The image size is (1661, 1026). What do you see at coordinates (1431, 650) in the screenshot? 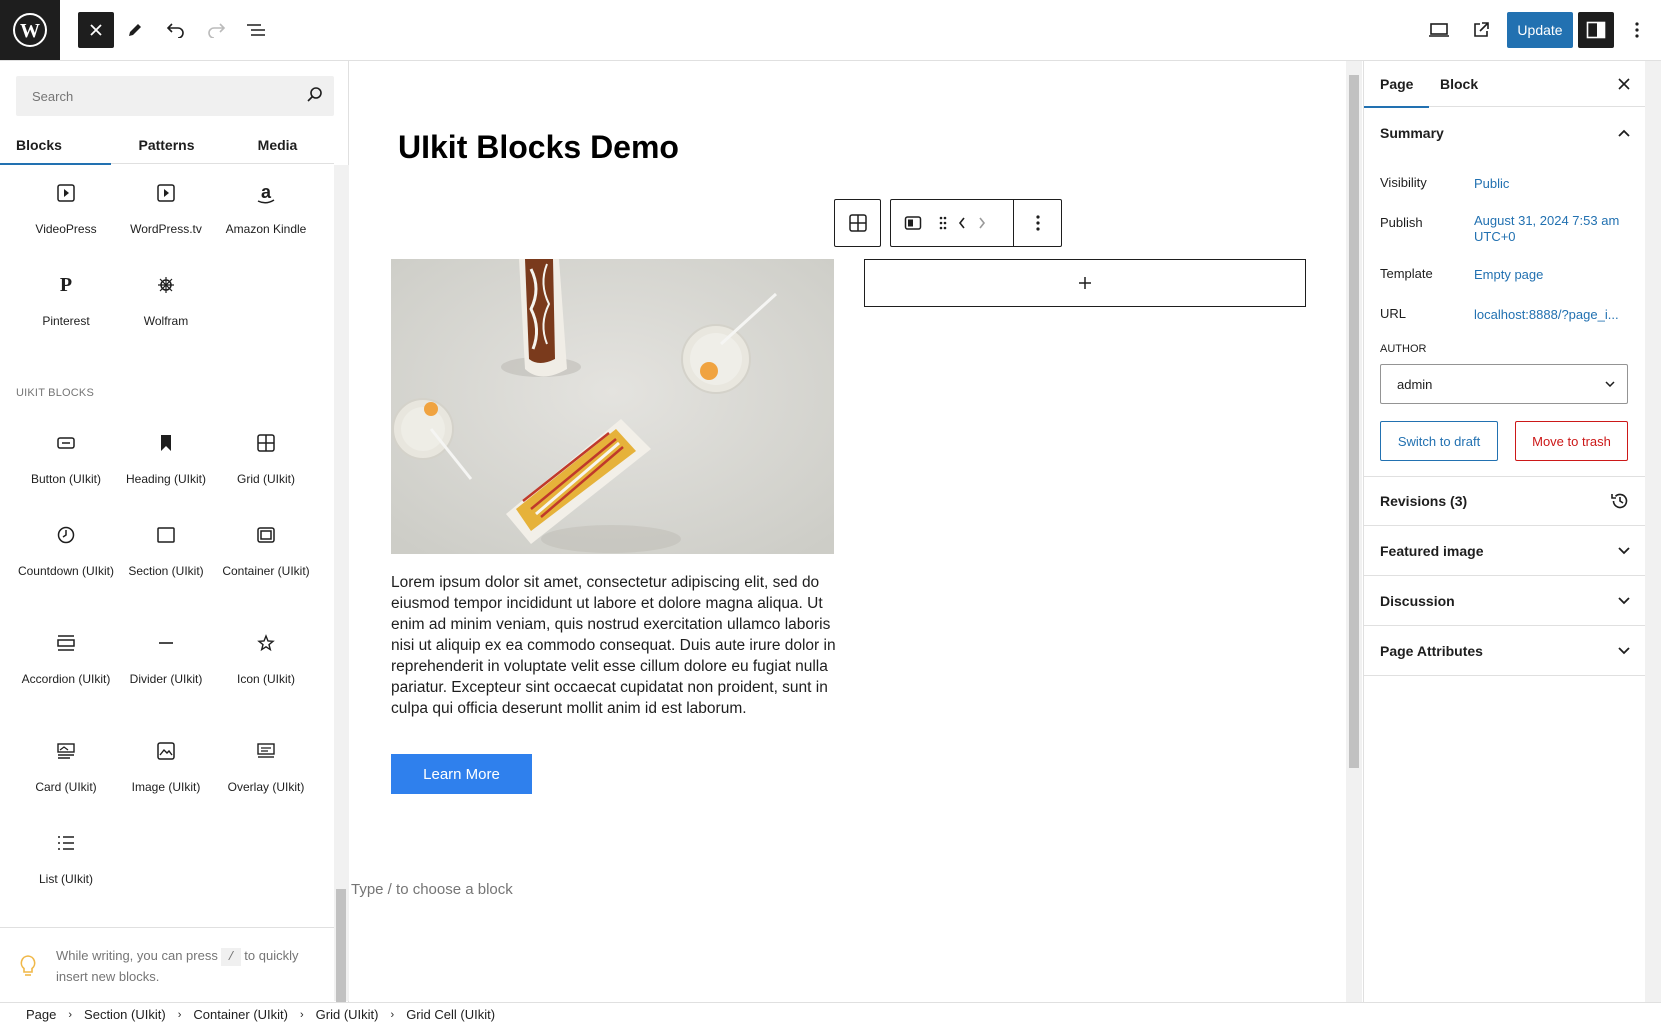
I see `page-attributes-label: Page Attributes` at bounding box center [1431, 650].